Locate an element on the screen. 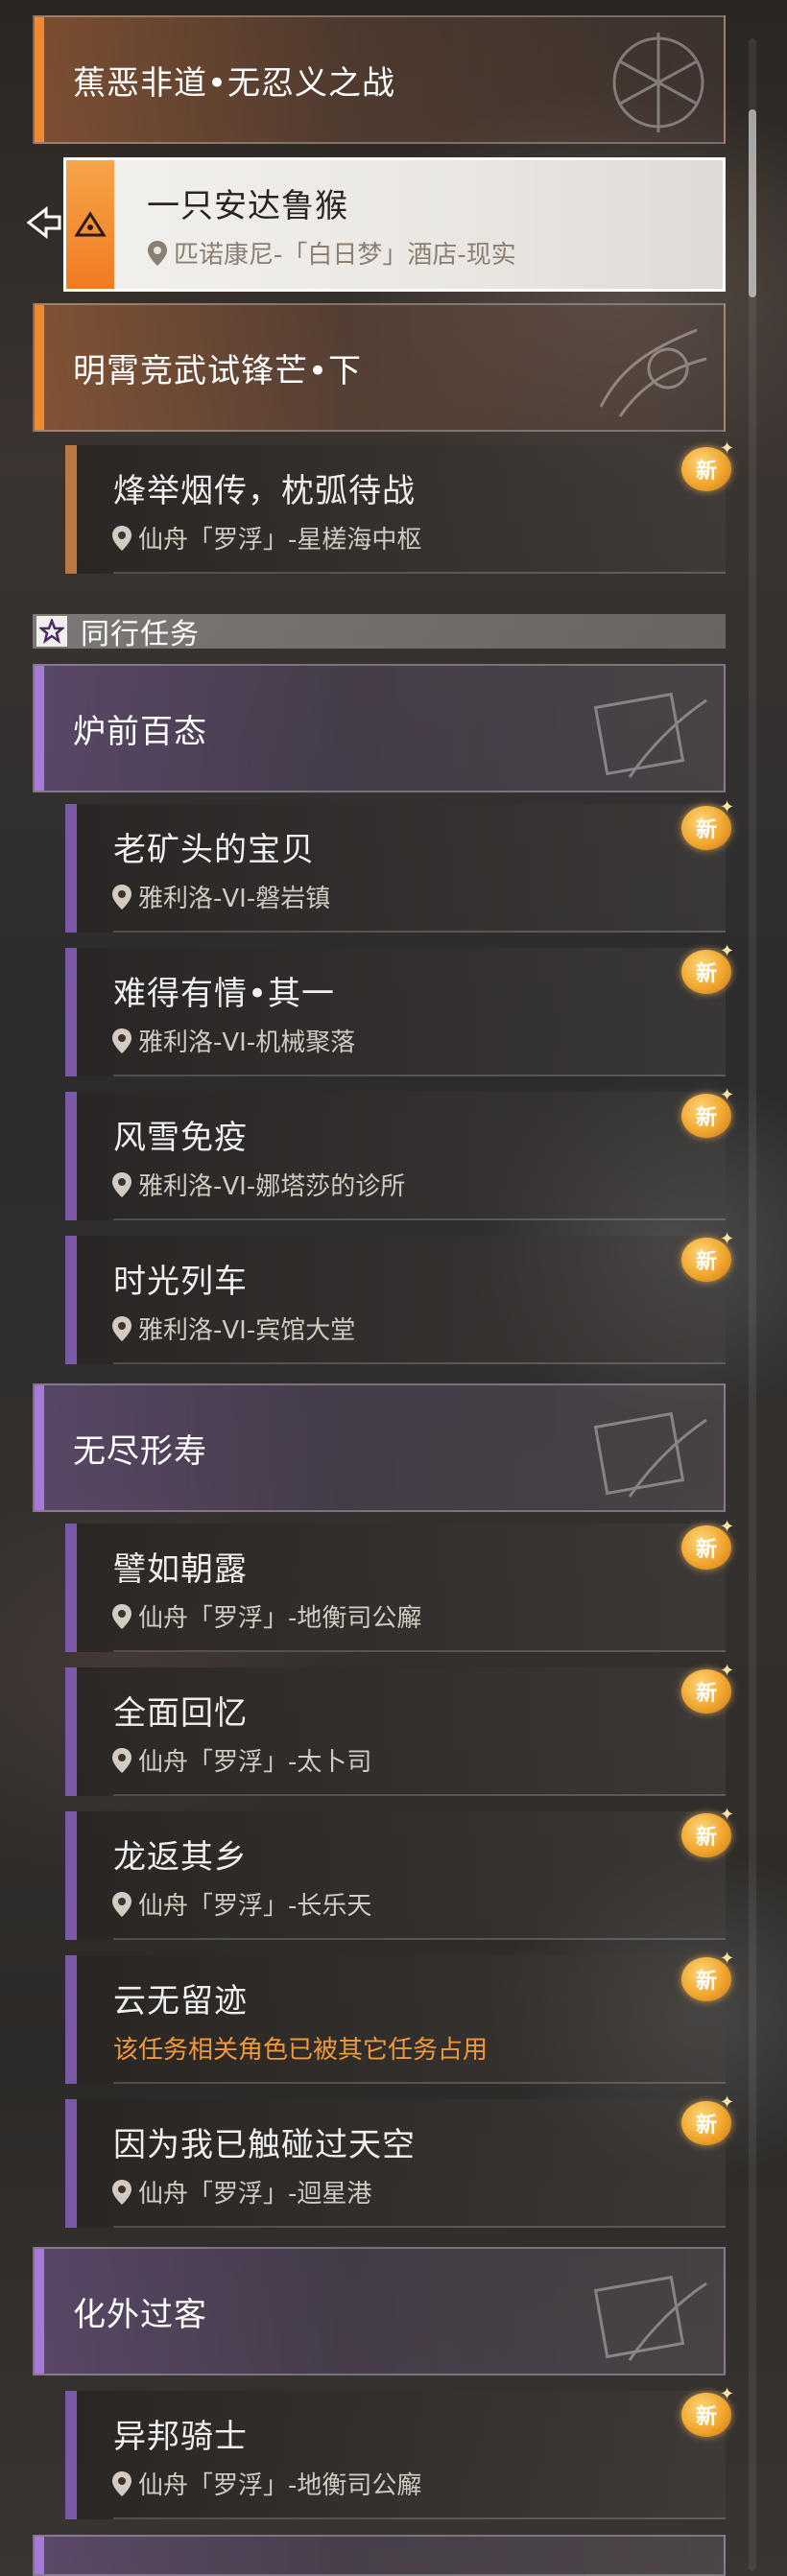 The image size is (787, 2576). quest-item: 难得有情•其一 雅利洛-VI-机械聚落 新 ✦ is located at coordinates (399, 1009).